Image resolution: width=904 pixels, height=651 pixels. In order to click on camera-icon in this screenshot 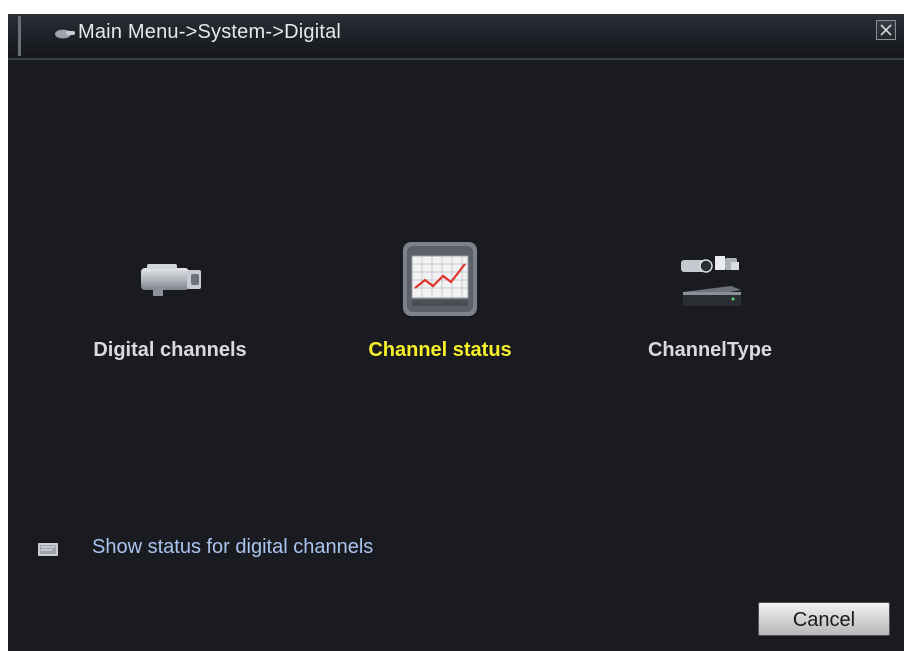, I will do `click(171, 280)`.